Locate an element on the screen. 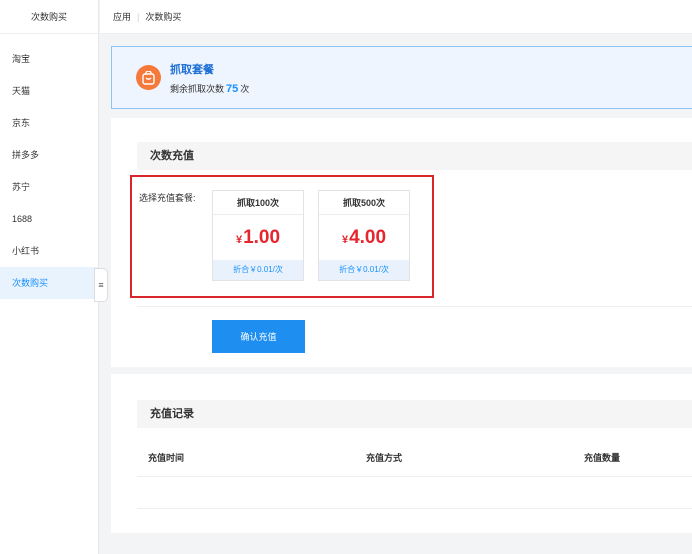  sidebar-item-pinduoduo: 拼多多 is located at coordinates (49, 155).